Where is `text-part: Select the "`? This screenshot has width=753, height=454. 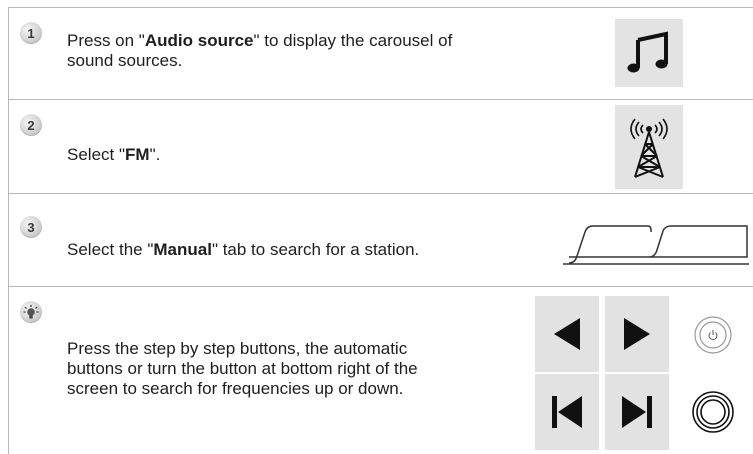
text-part: Select the " is located at coordinates (110, 249).